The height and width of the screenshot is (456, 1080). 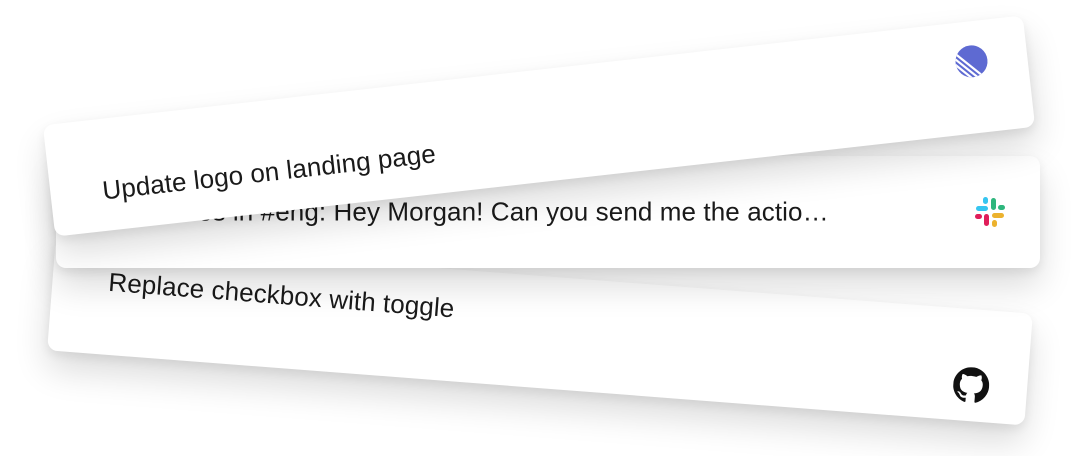 I want to click on github-icon, so click(x=971, y=385).